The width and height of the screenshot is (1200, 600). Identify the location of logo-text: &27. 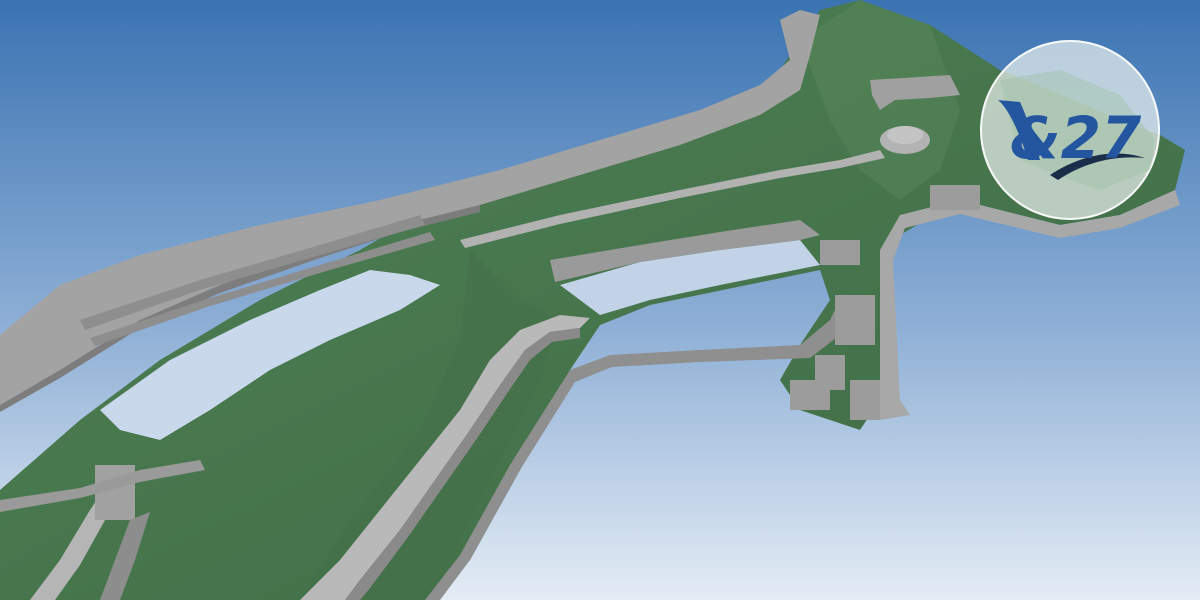
(1076, 138).